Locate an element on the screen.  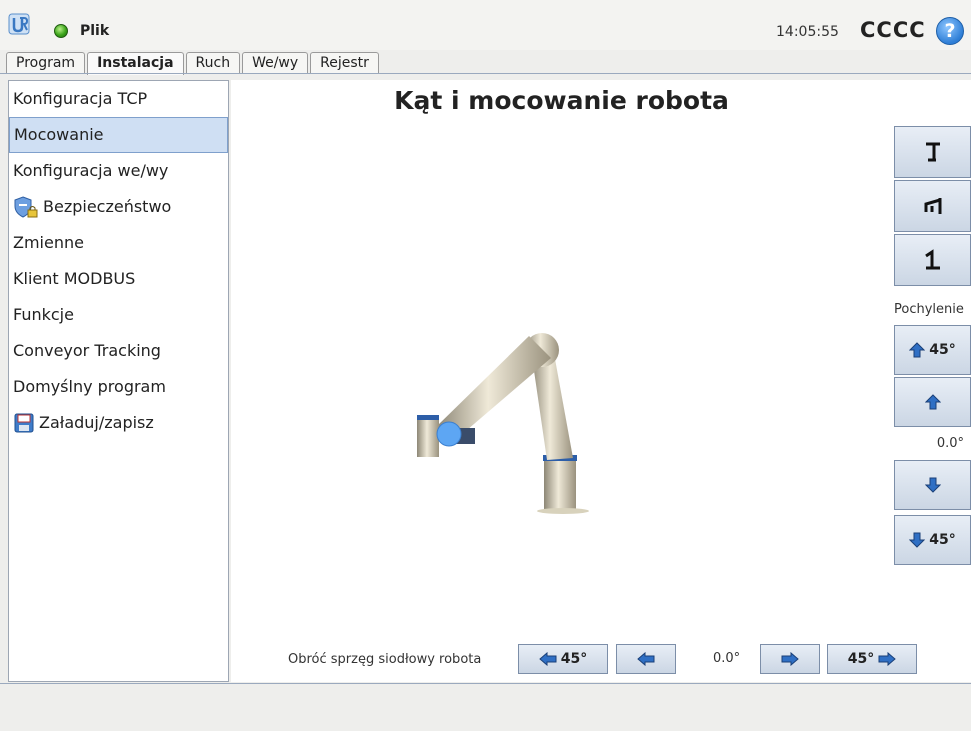
sidebar-item-label: Domyślny program is located at coordinates (89, 386).